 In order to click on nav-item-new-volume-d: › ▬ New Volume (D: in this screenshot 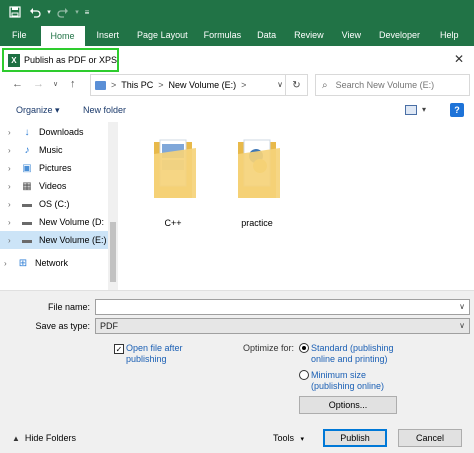, I will do `click(55, 222)`.